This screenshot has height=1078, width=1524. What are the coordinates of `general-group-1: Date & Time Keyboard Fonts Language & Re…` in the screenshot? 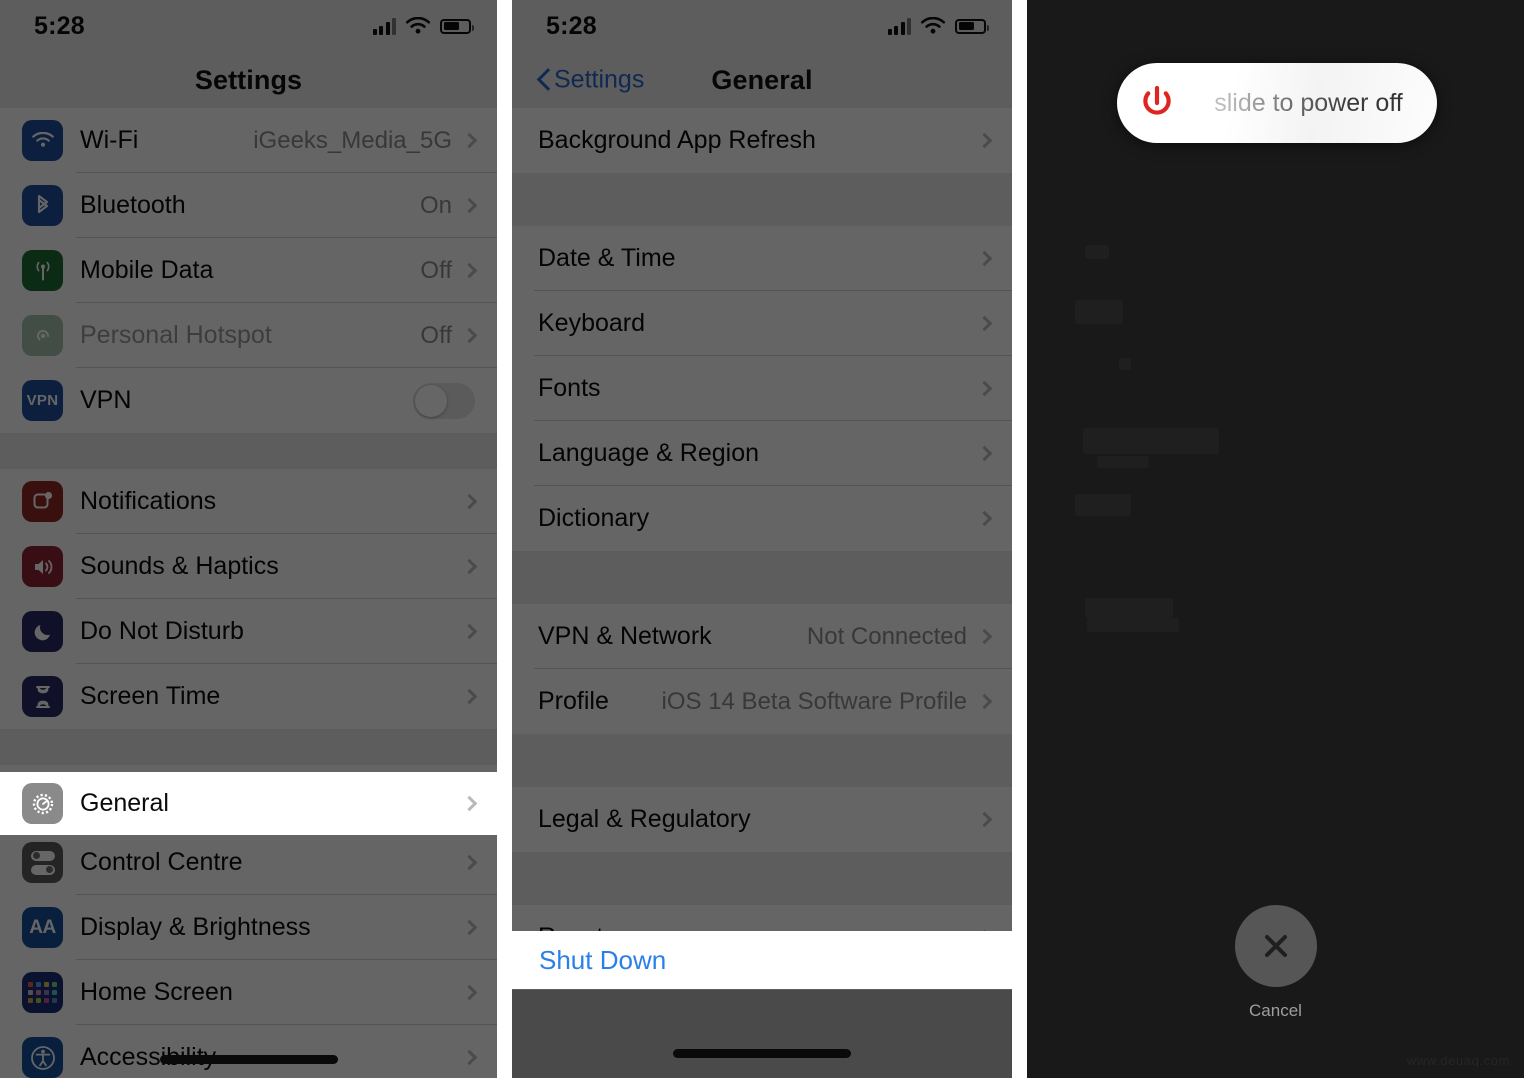 It's located at (762, 388).